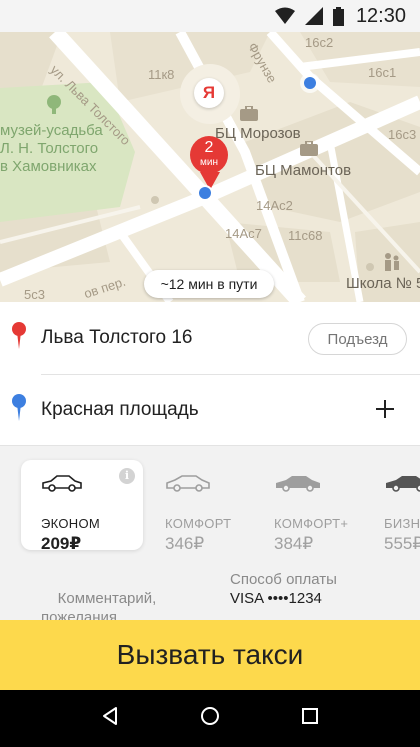 This screenshot has width=420, height=747. What do you see at coordinates (19, 338) in the screenshot?
I see `red-pin-icon` at bounding box center [19, 338].